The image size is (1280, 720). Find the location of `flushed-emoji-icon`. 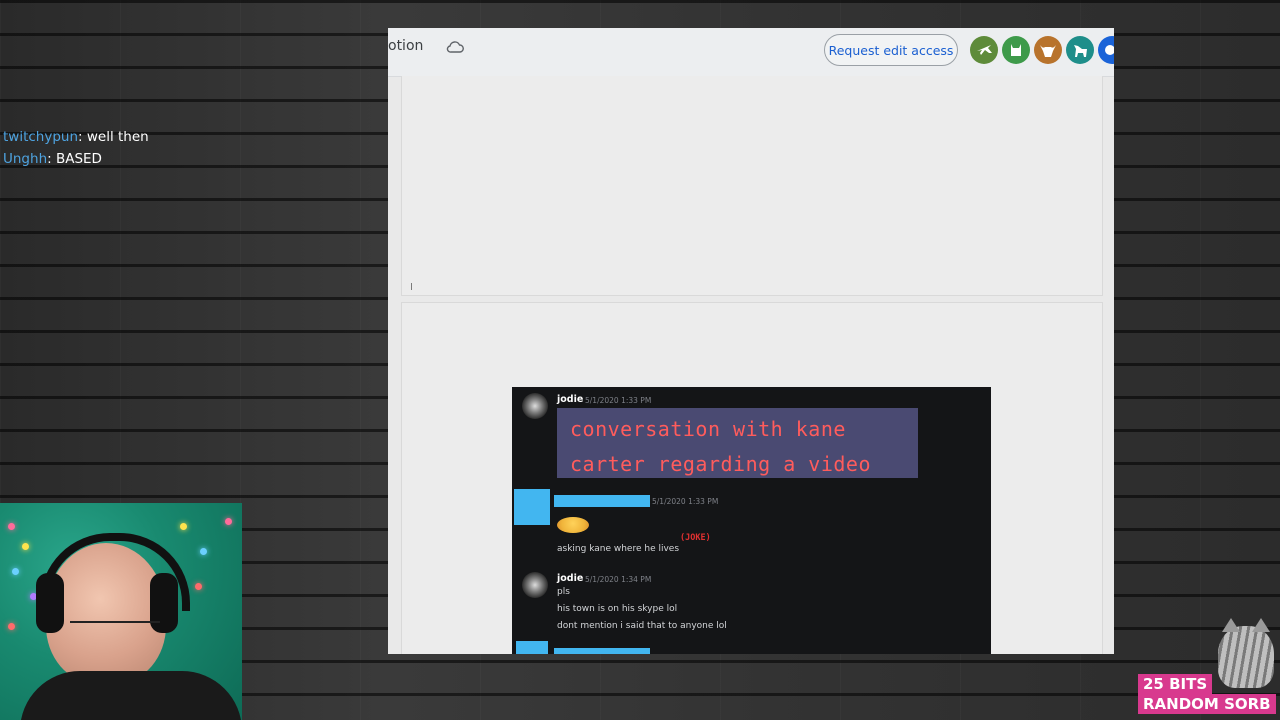

flushed-emoji-icon is located at coordinates (573, 525).